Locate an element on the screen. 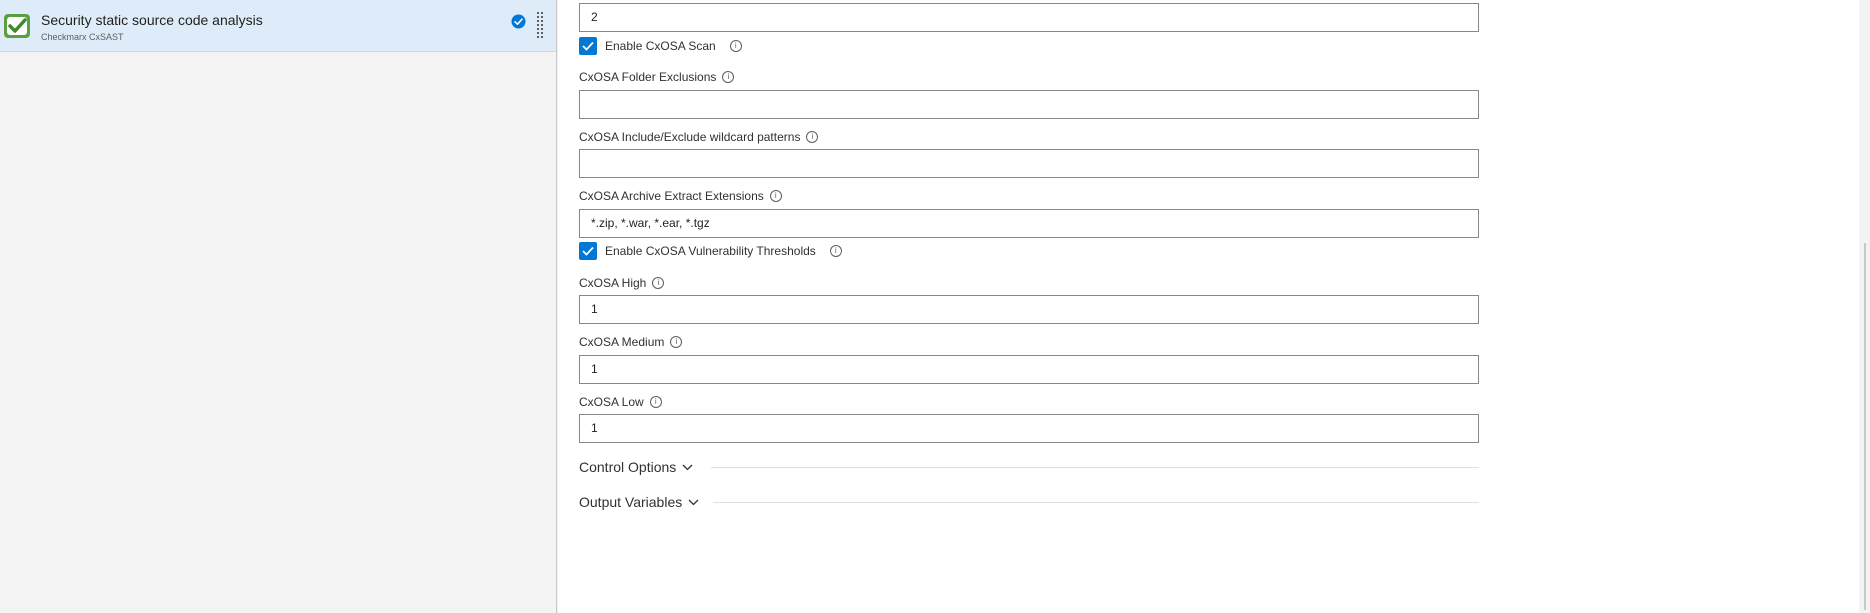  task-title: Security static source code analysis is located at coordinates (152, 20).